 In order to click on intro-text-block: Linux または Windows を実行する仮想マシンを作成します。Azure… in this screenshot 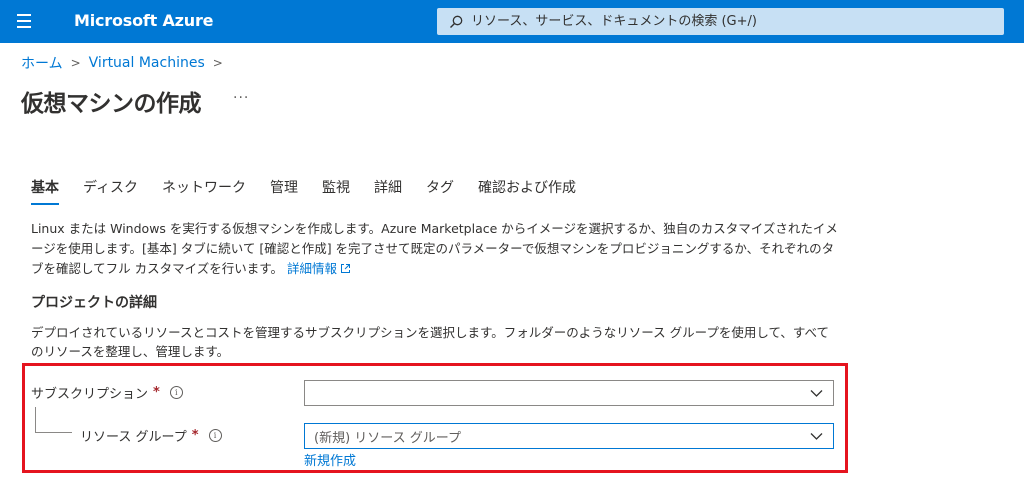, I will do `click(436, 249)`.